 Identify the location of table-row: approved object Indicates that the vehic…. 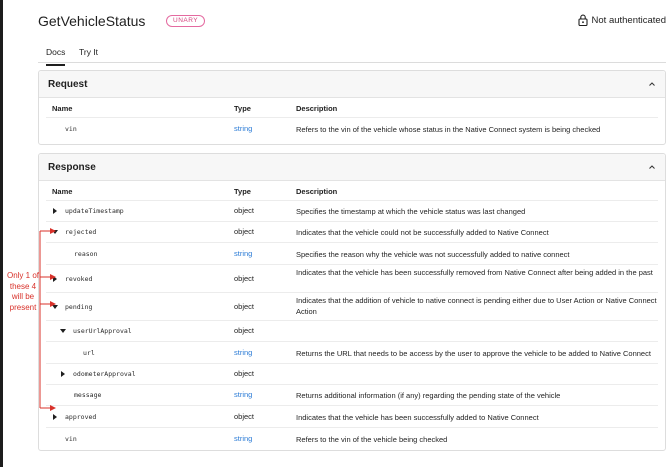
(352, 416).